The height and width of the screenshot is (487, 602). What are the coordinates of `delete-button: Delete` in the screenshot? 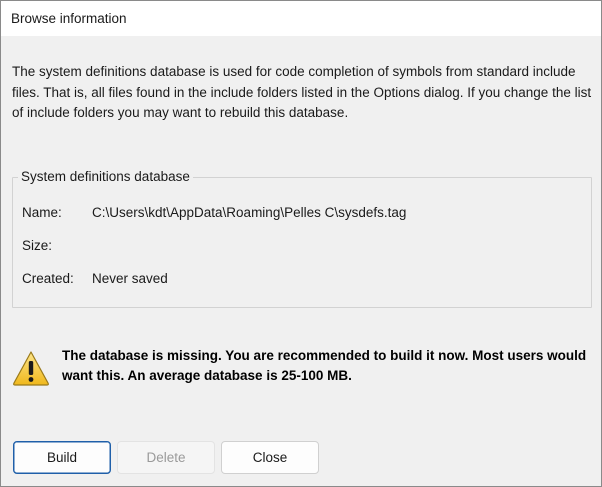 It's located at (166, 457).